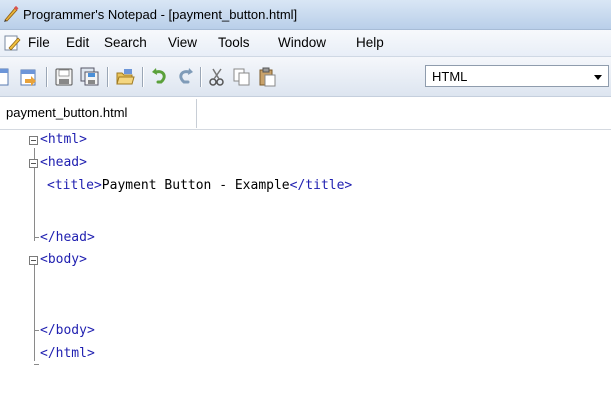 This screenshot has width=611, height=419. Describe the element at coordinates (321, 185) in the screenshot. I see `code-tag: </title>` at that location.